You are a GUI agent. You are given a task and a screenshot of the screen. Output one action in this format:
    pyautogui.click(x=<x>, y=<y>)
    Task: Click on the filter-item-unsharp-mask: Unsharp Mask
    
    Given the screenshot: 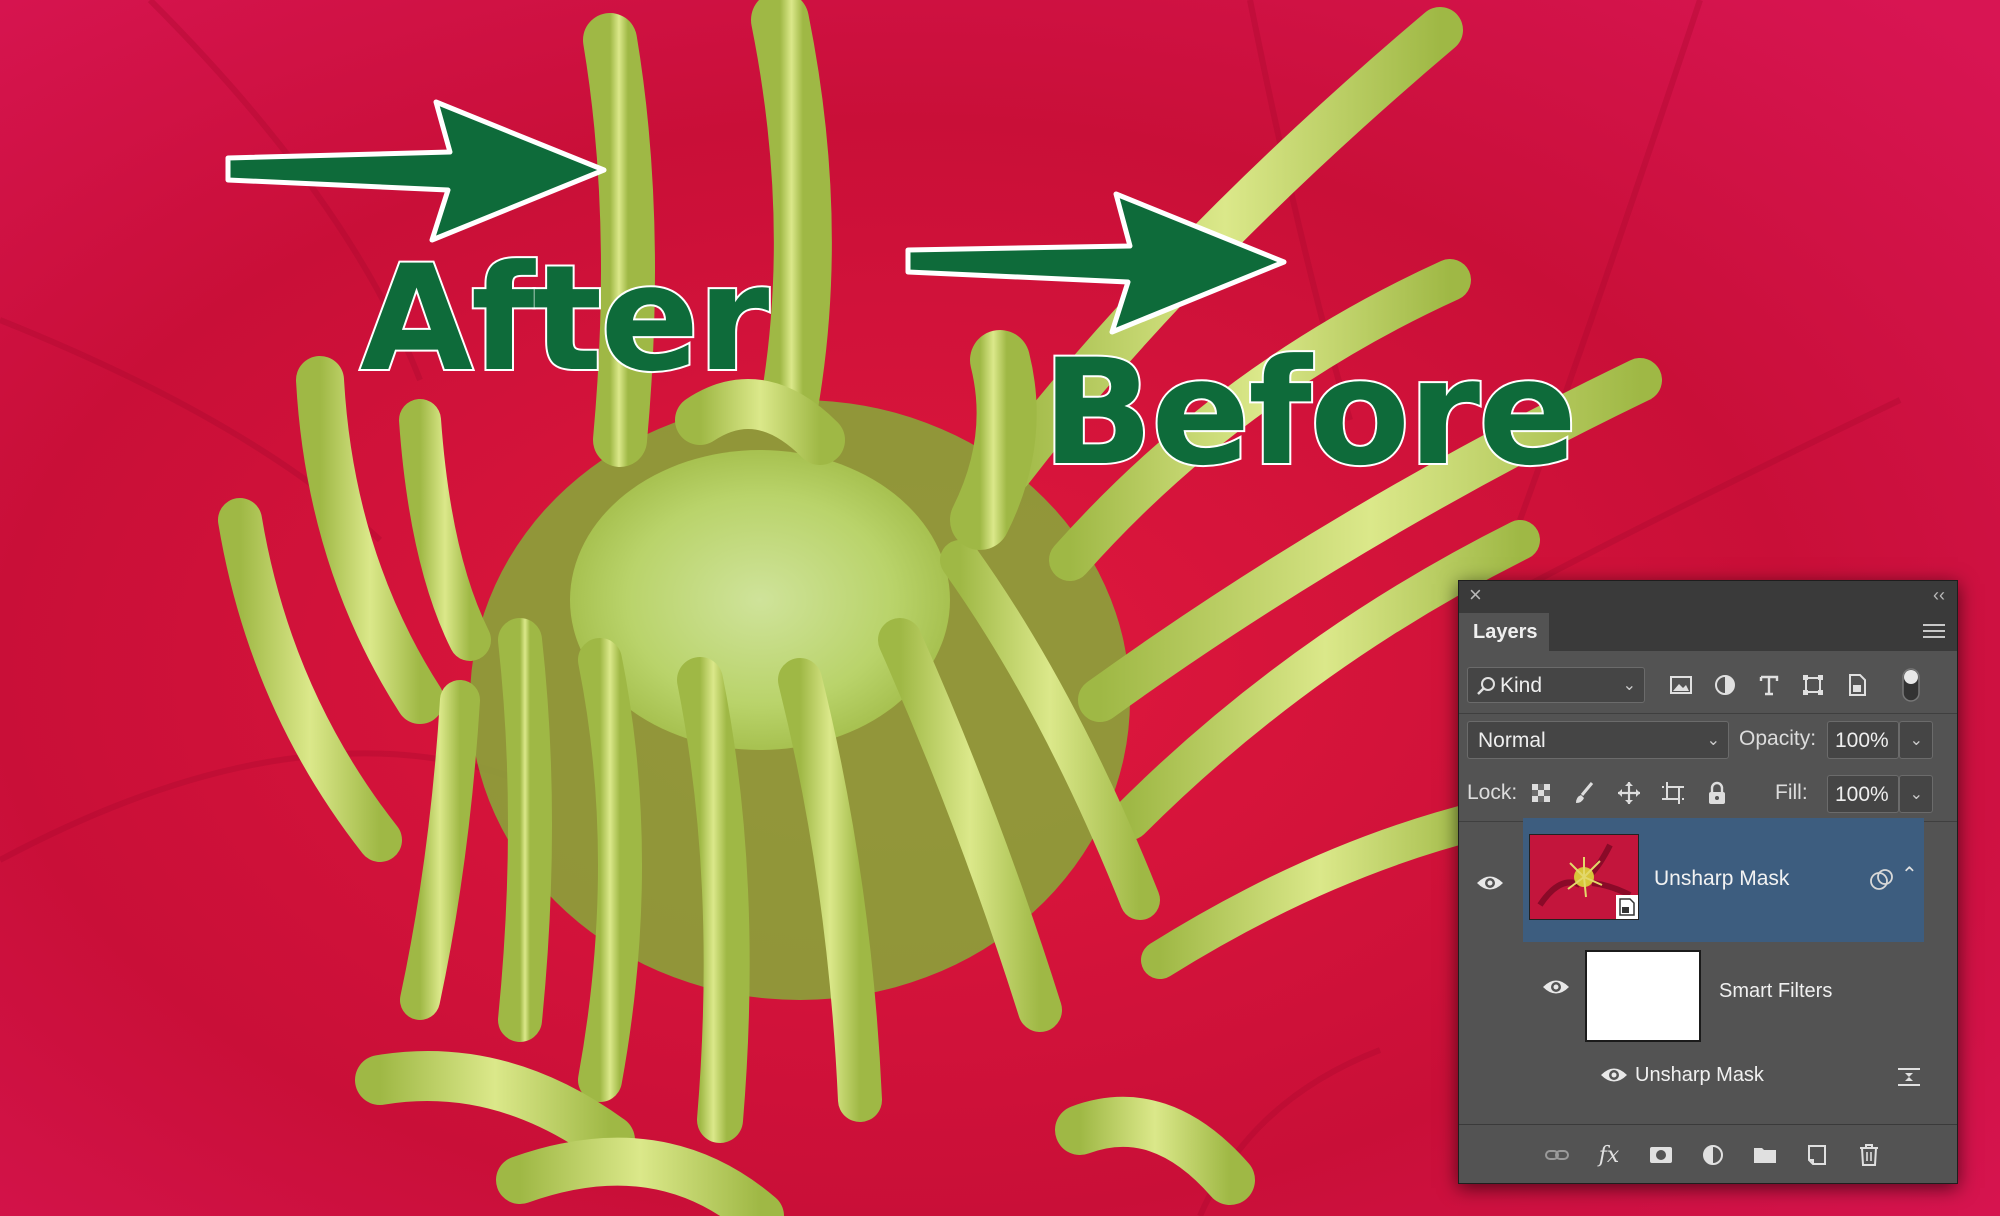 What is the action you would take?
    pyautogui.click(x=1723, y=1077)
    